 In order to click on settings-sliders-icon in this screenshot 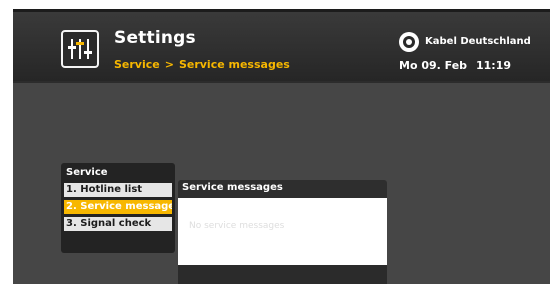, I will do `click(80, 49)`.